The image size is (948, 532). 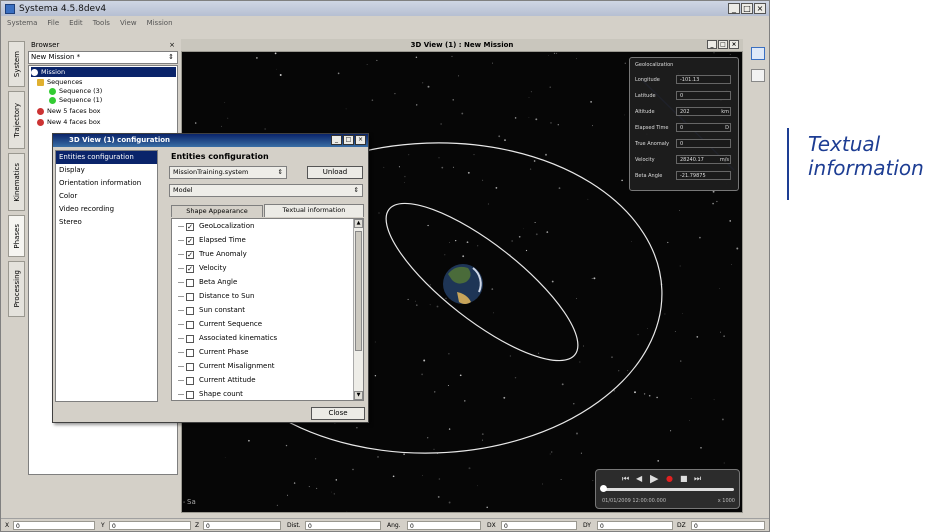 I want to click on menu-file: File, so click(x=53, y=23).